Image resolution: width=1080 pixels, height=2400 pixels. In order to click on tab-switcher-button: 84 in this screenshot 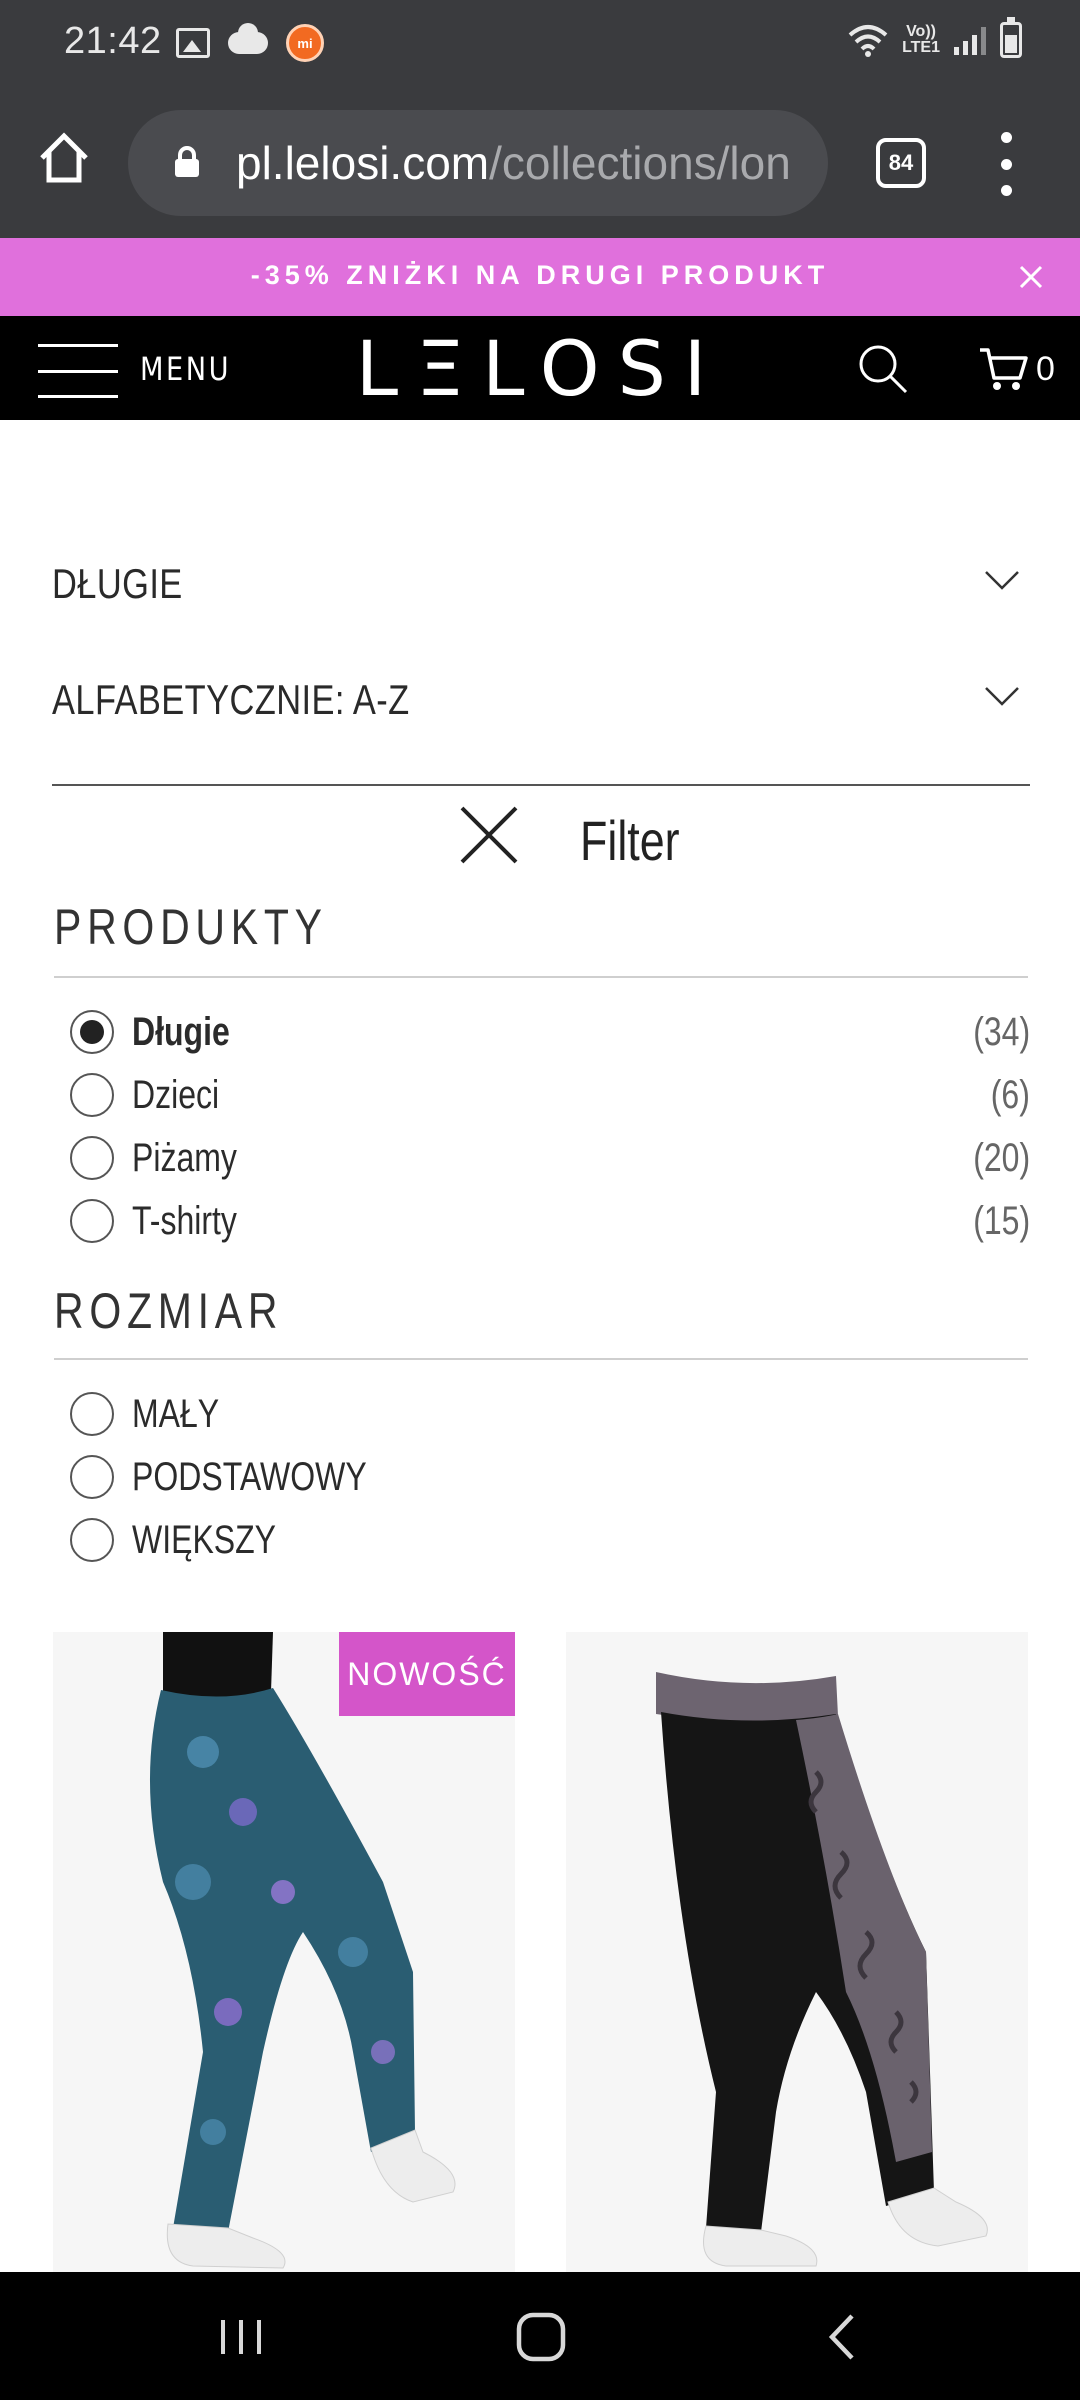, I will do `click(901, 163)`.